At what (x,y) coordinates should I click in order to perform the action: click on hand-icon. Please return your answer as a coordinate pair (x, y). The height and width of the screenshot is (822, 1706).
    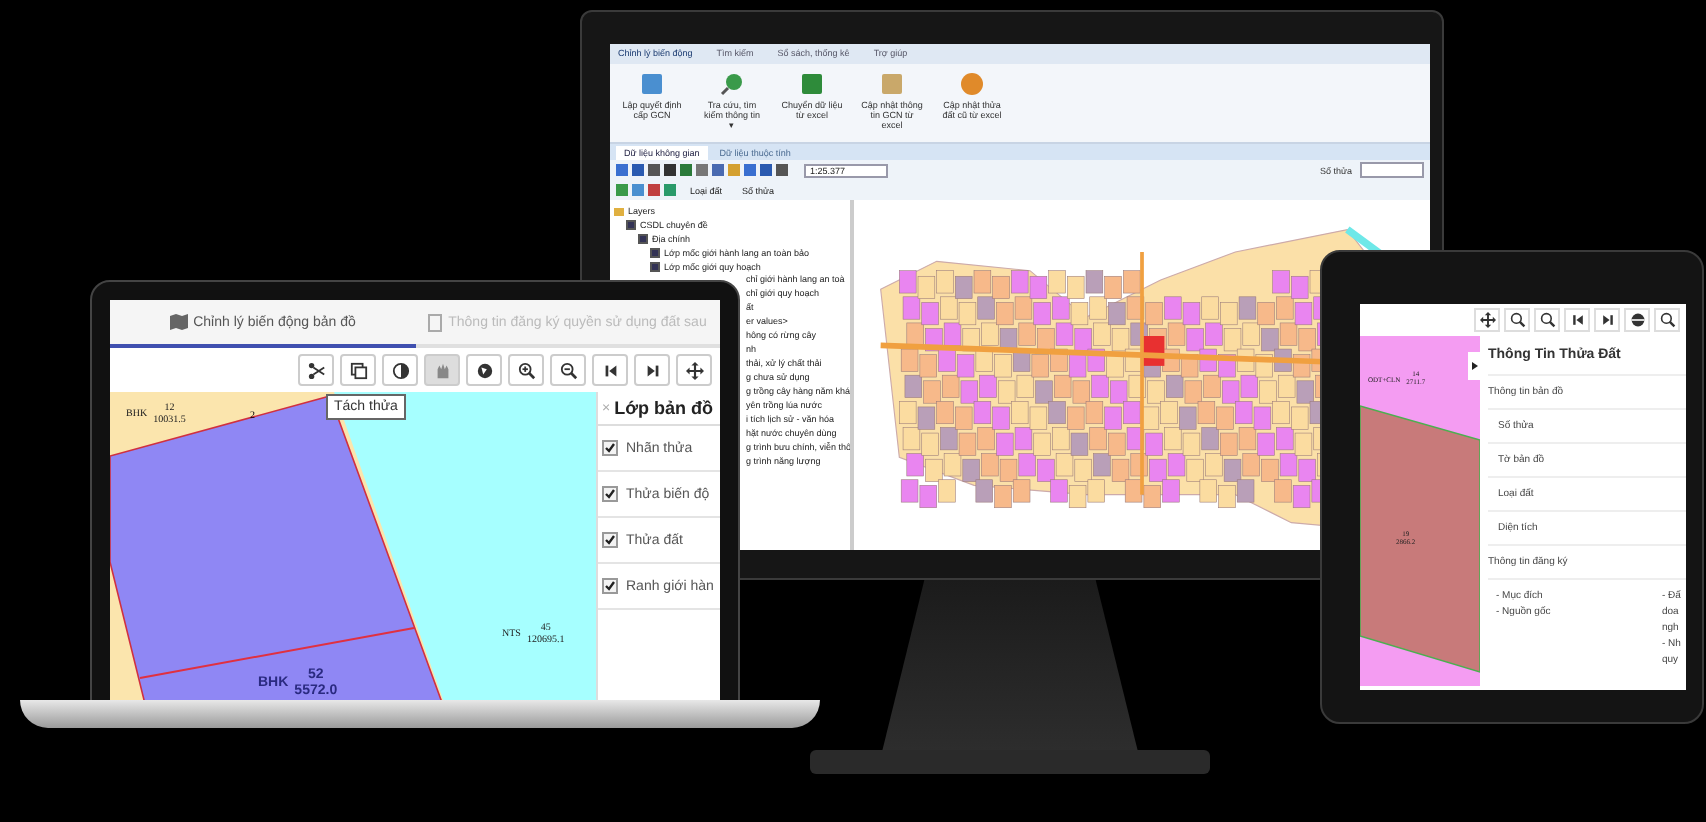
    Looking at the image, I should click on (442, 370).